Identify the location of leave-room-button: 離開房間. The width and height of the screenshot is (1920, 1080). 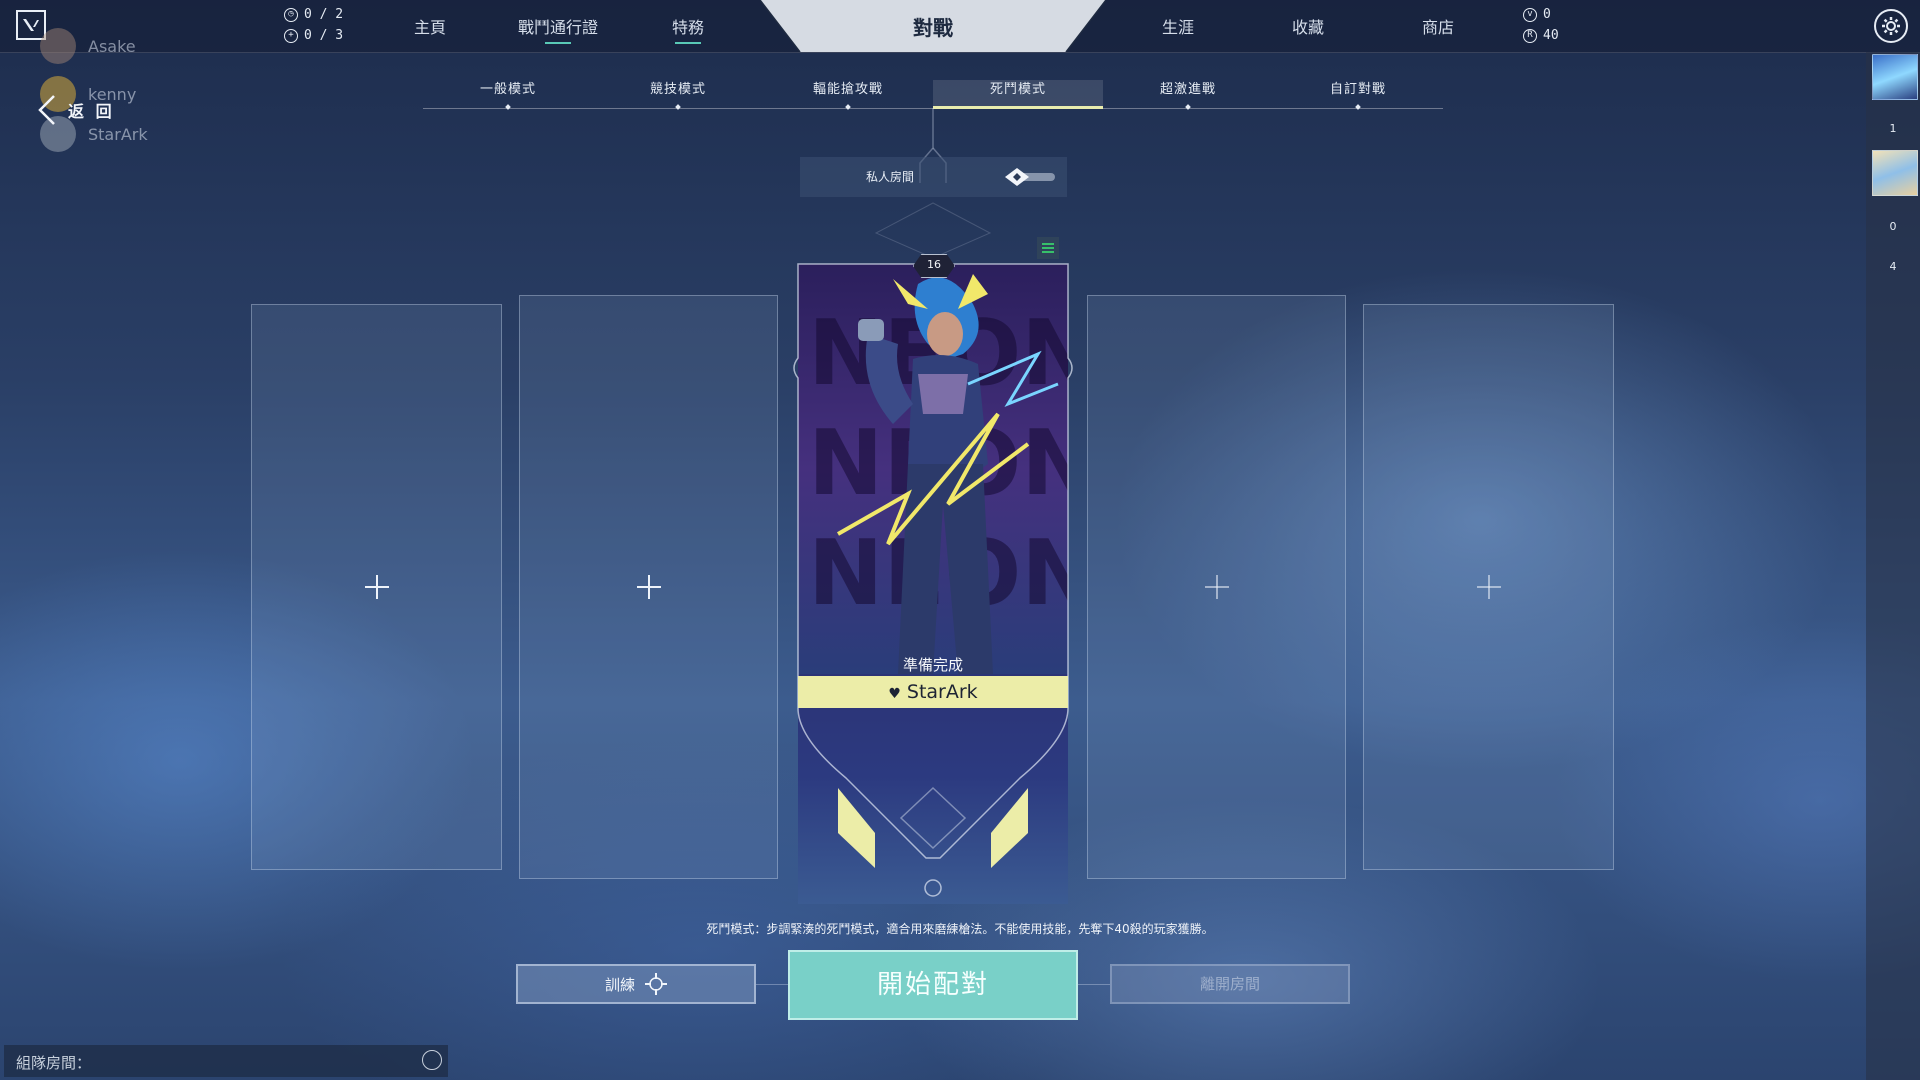
(1230, 984).